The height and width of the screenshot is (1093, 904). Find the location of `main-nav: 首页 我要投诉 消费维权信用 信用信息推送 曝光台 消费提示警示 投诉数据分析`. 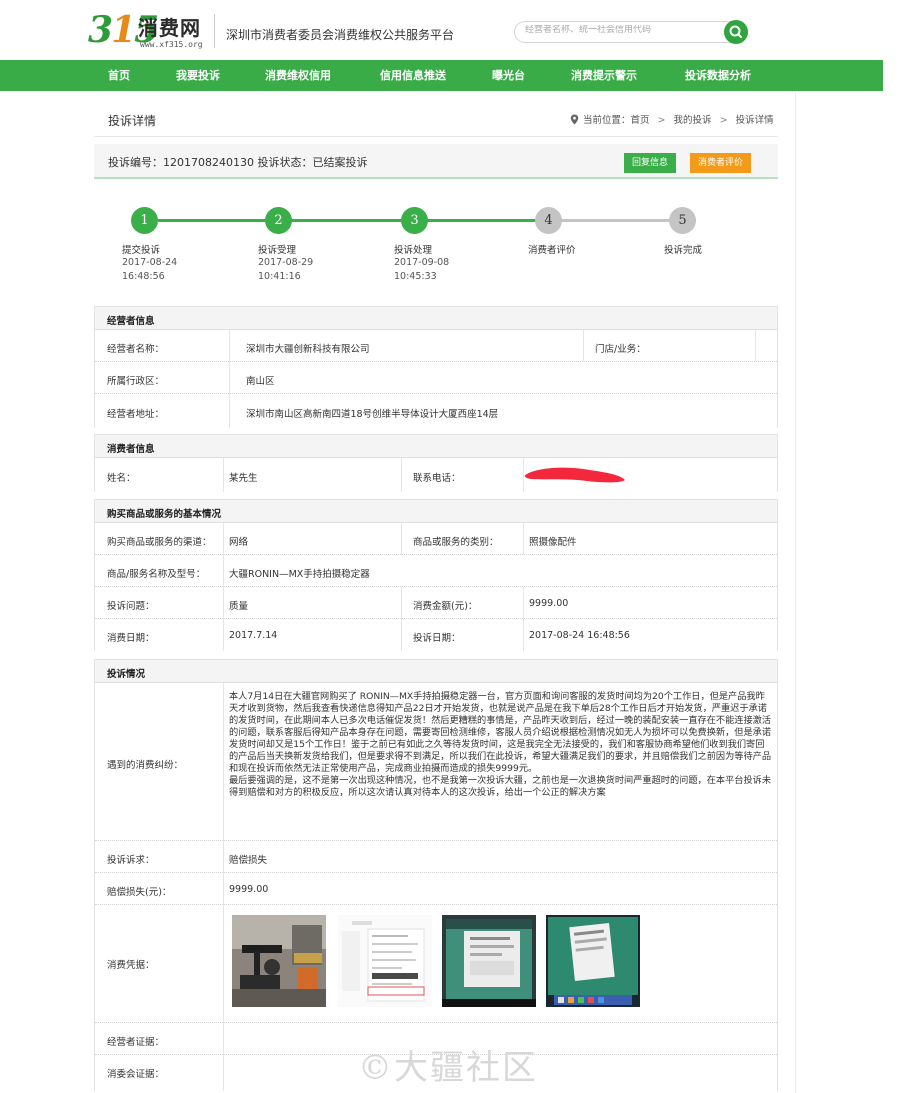

main-nav: 首页 我要投诉 消费维权信用 信用信息推送 曝光台 消费提示警示 投诉数据分析 is located at coordinates (441, 75).